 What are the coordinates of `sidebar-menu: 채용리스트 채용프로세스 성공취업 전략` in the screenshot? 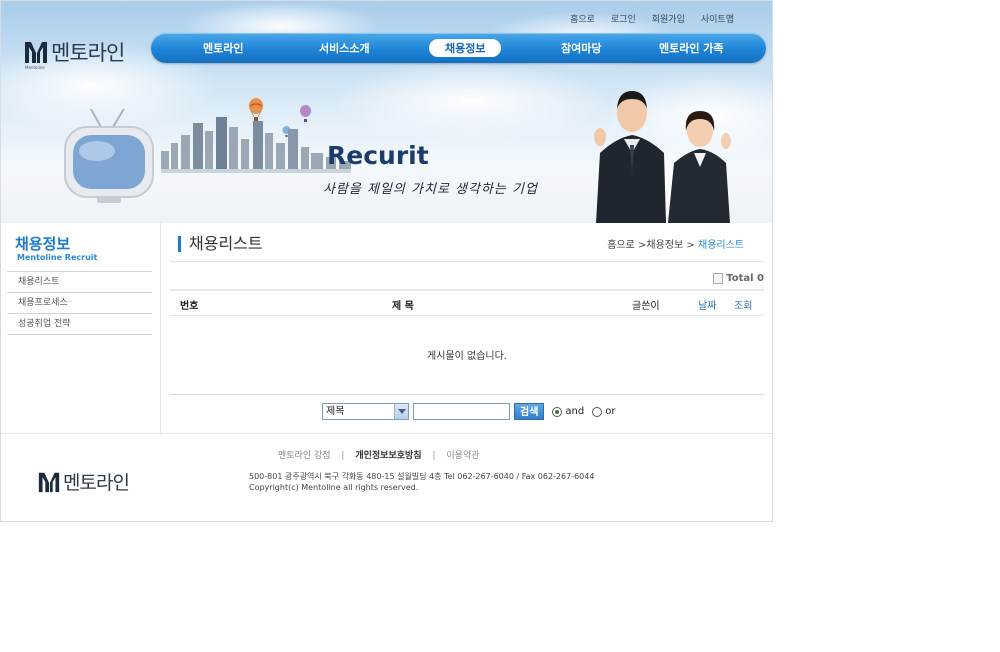 It's located at (79, 303).